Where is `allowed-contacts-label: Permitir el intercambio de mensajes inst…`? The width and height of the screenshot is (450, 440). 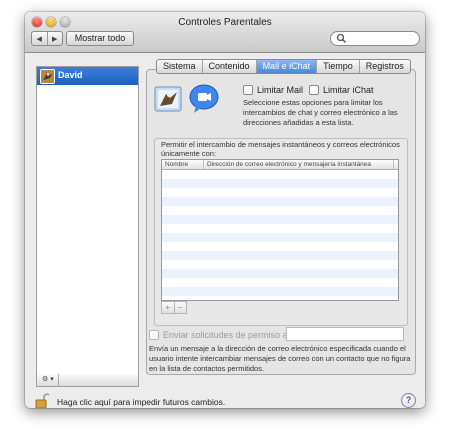 allowed-contacts-label: Permitir el intercambio de mensajes inst… is located at coordinates (280, 149).